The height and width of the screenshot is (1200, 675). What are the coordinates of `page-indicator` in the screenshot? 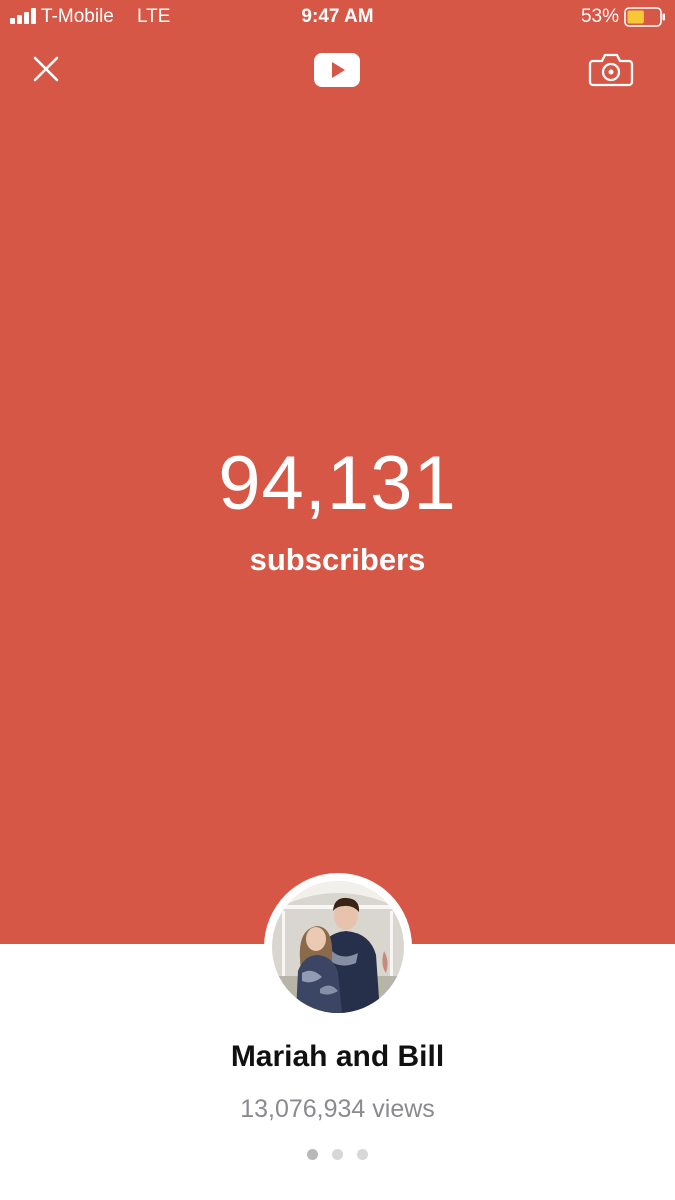 It's located at (337, 1154).